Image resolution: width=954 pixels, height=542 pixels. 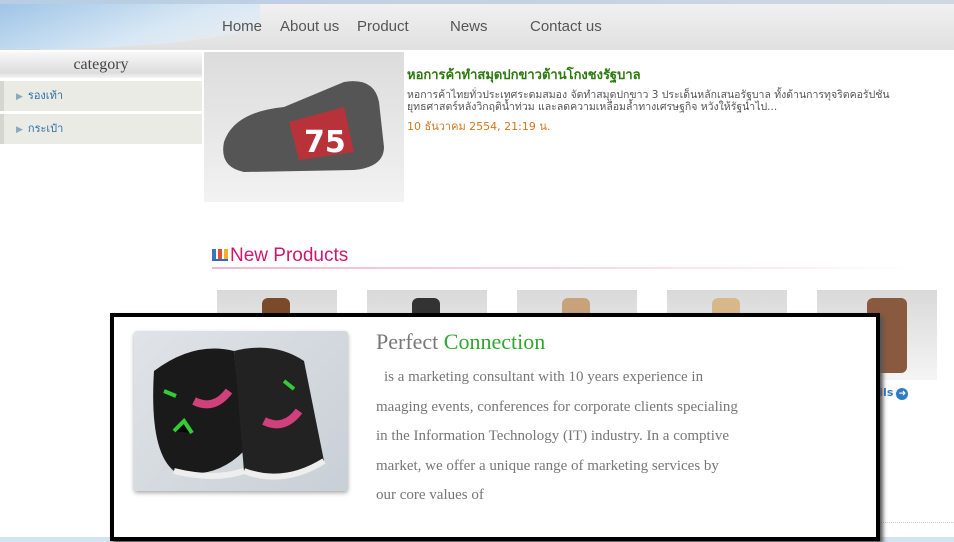 What do you see at coordinates (566, 26) in the screenshot?
I see `nav-contact-us: Contact us` at bounding box center [566, 26].